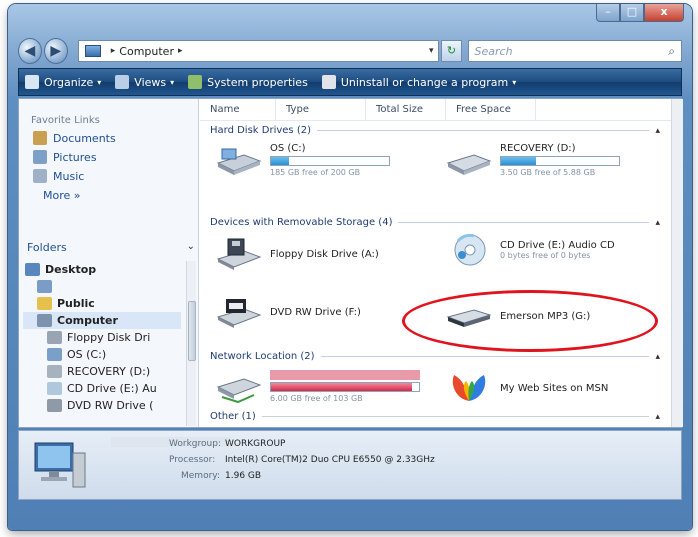  I want to click on column-total-size: Total Size, so click(406, 109).